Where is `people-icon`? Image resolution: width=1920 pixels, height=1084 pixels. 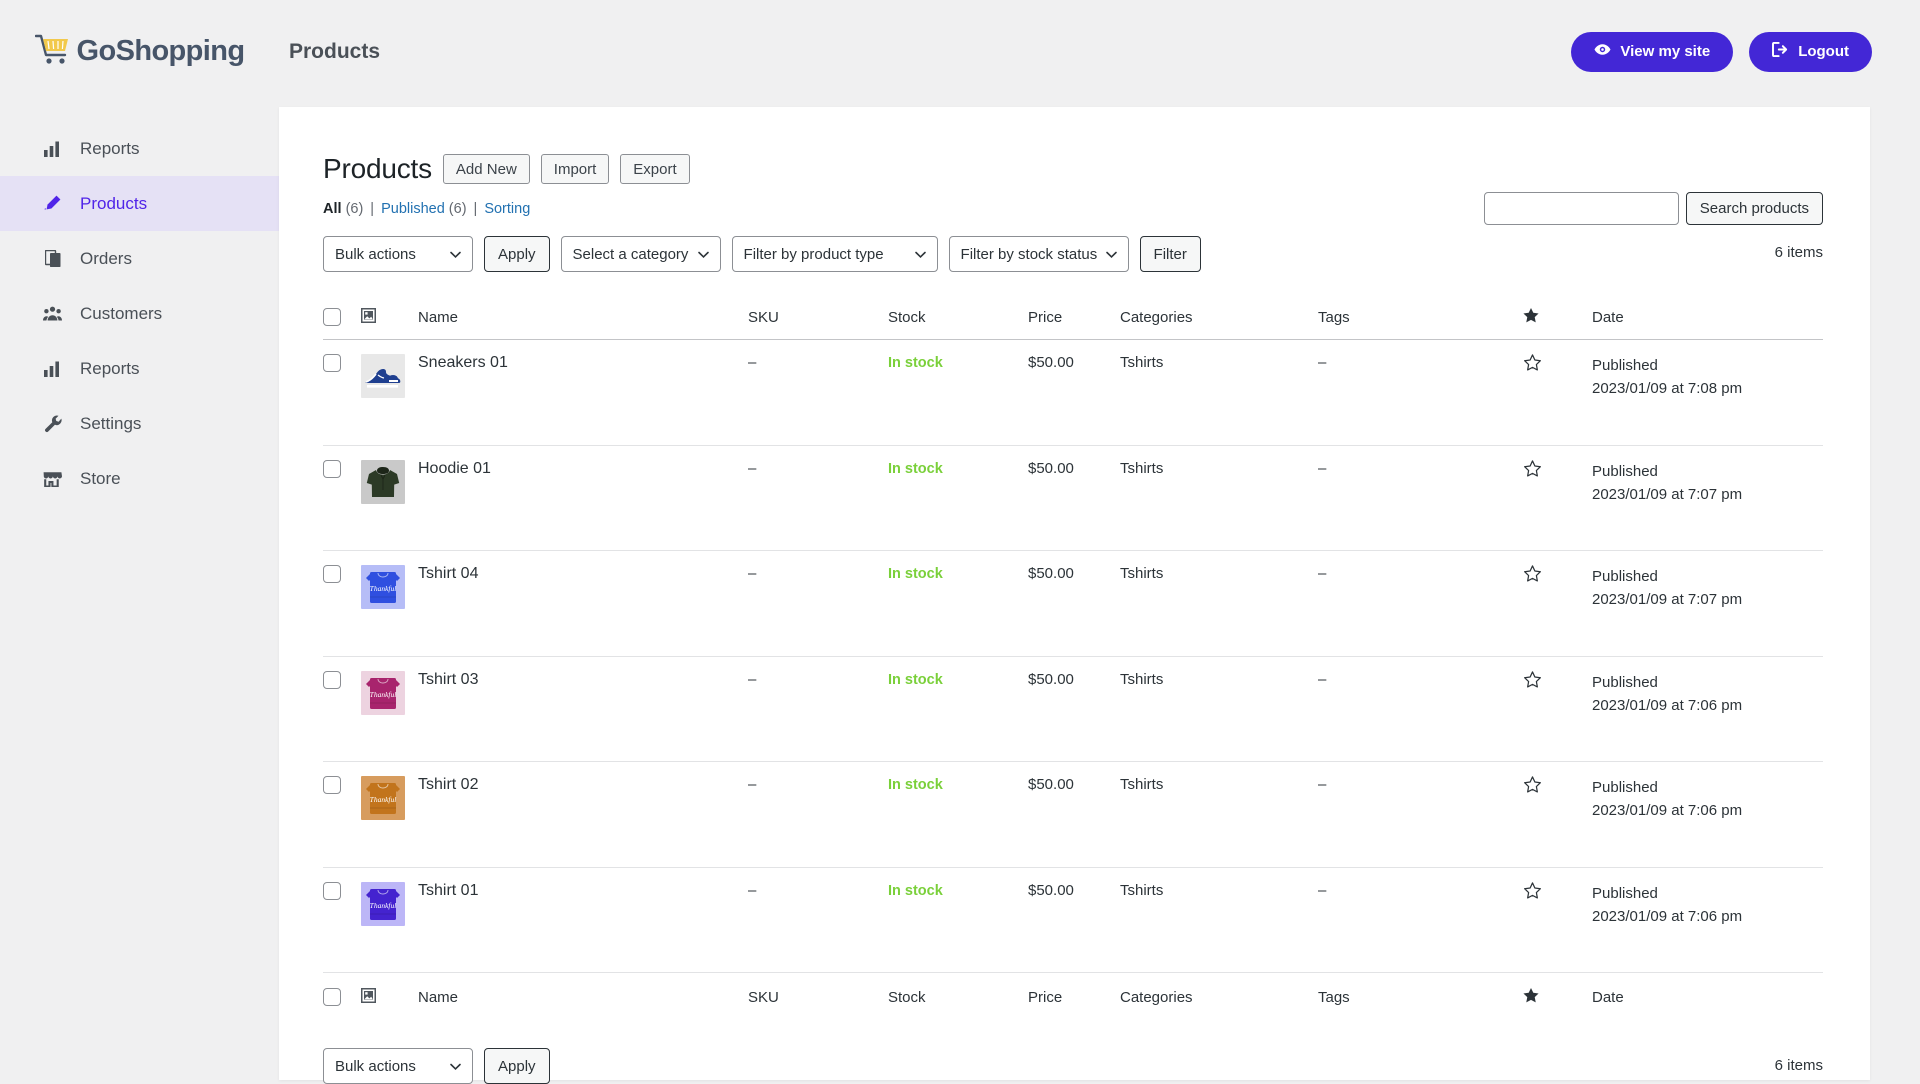
people-icon is located at coordinates (52, 314).